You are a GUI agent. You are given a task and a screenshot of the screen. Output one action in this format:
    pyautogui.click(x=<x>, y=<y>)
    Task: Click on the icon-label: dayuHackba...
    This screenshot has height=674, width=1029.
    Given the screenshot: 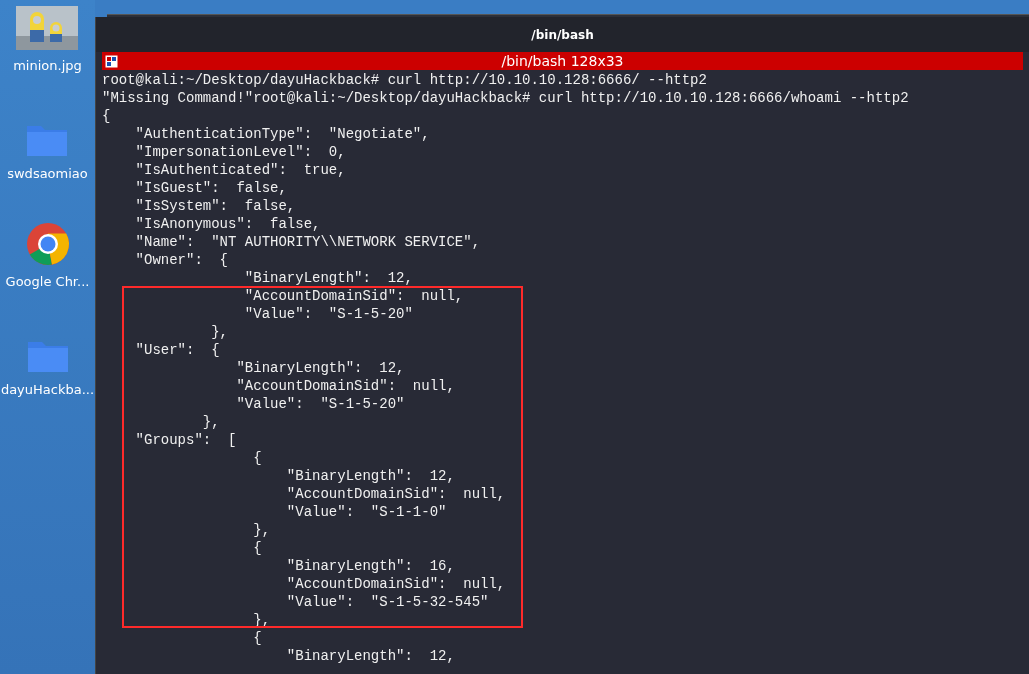 What is the action you would take?
    pyautogui.click(x=47, y=390)
    